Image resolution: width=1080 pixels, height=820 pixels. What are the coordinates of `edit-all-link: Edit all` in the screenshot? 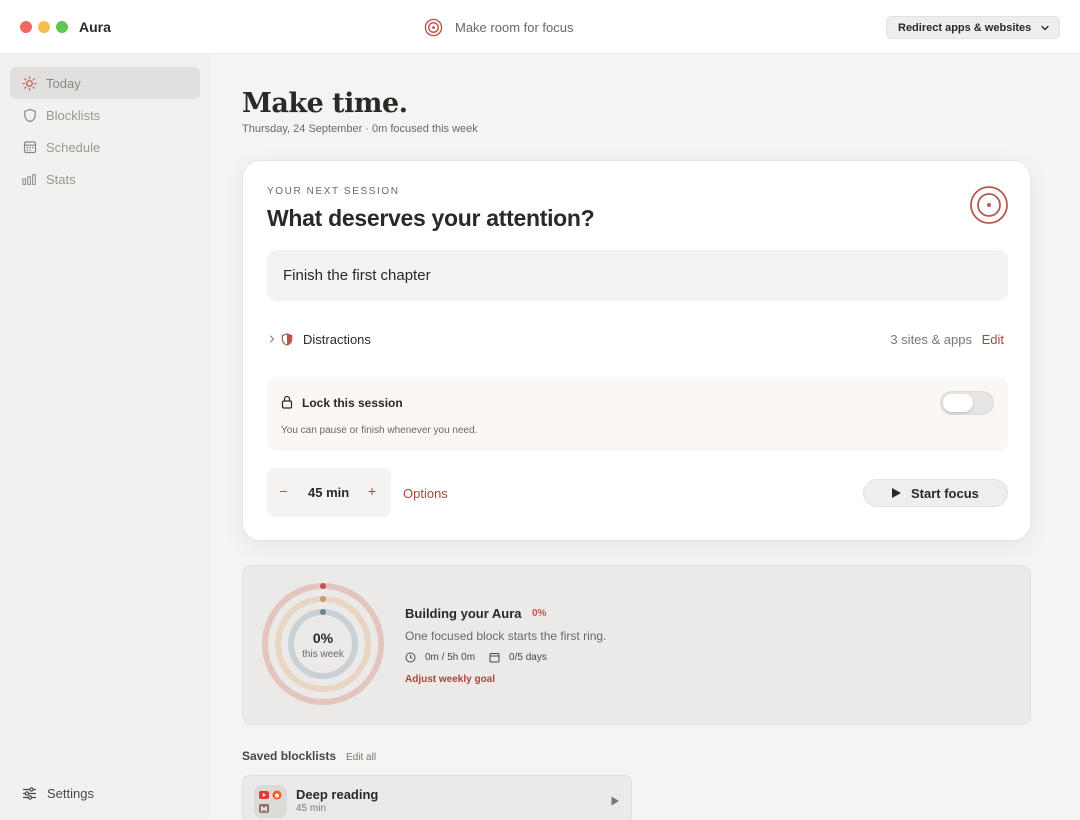 It's located at (361, 757).